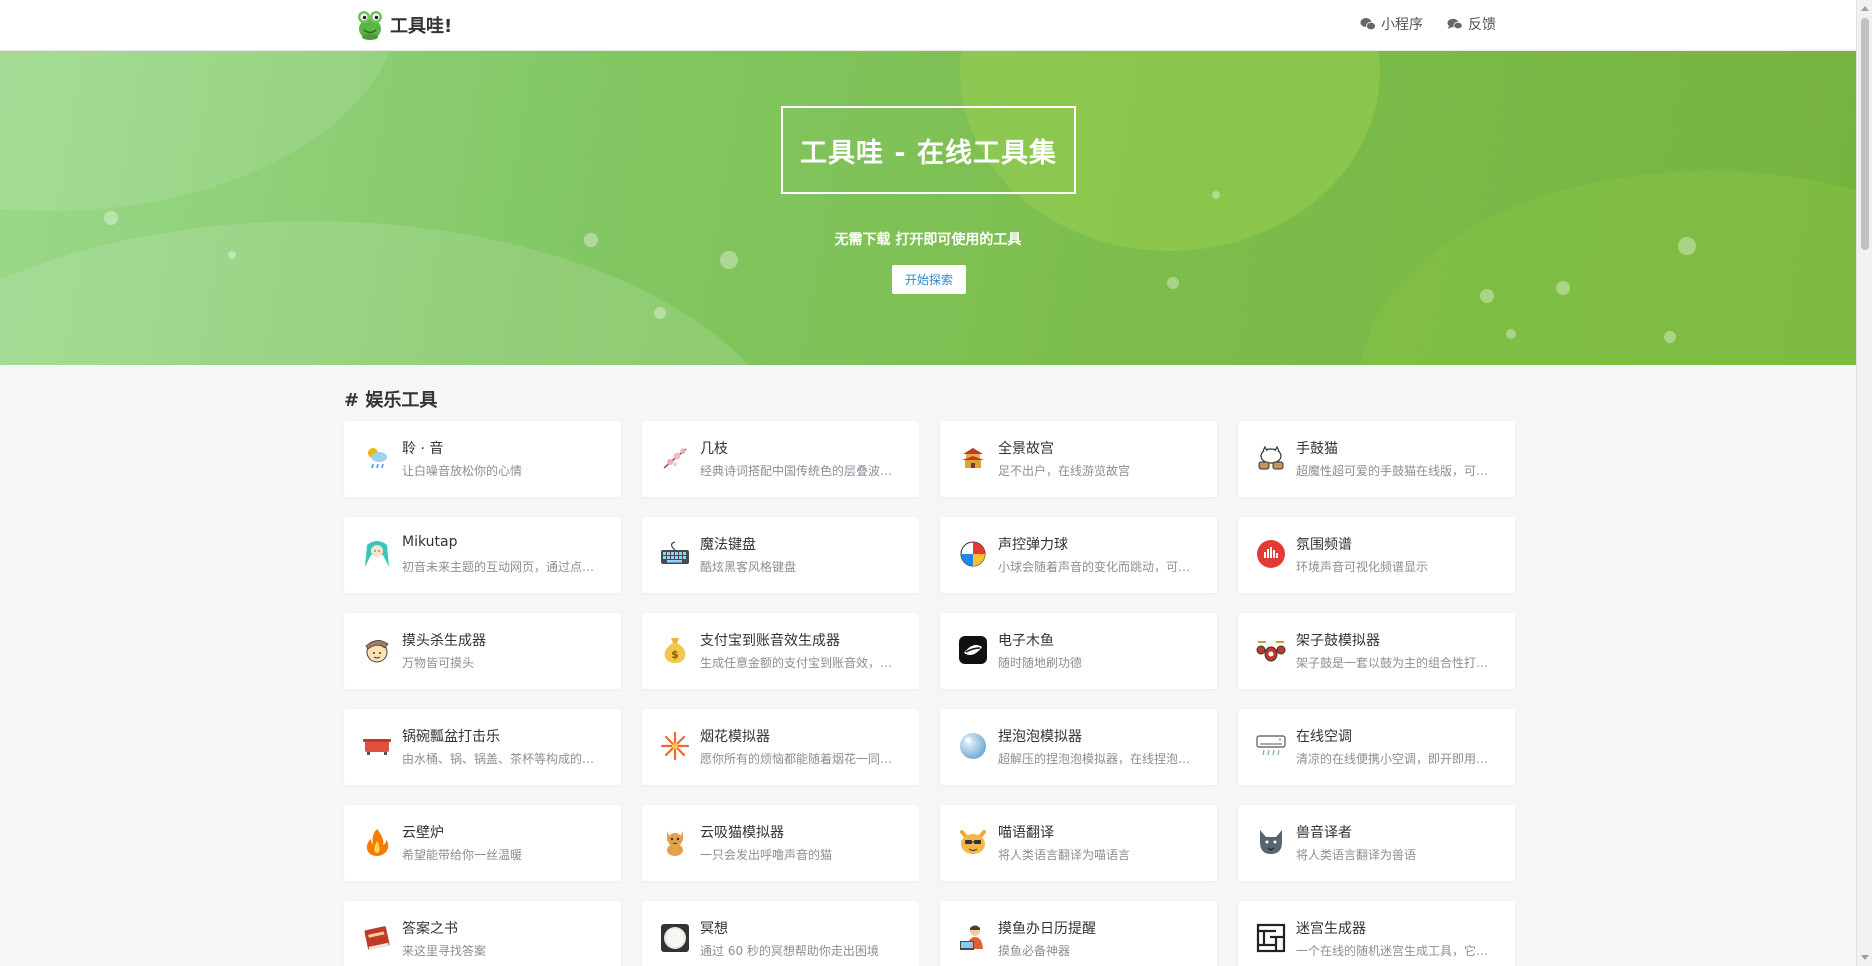 The width and height of the screenshot is (1872, 966). What do you see at coordinates (1033, 545) in the screenshot?
I see `tool-card-title: 声控弹力球` at bounding box center [1033, 545].